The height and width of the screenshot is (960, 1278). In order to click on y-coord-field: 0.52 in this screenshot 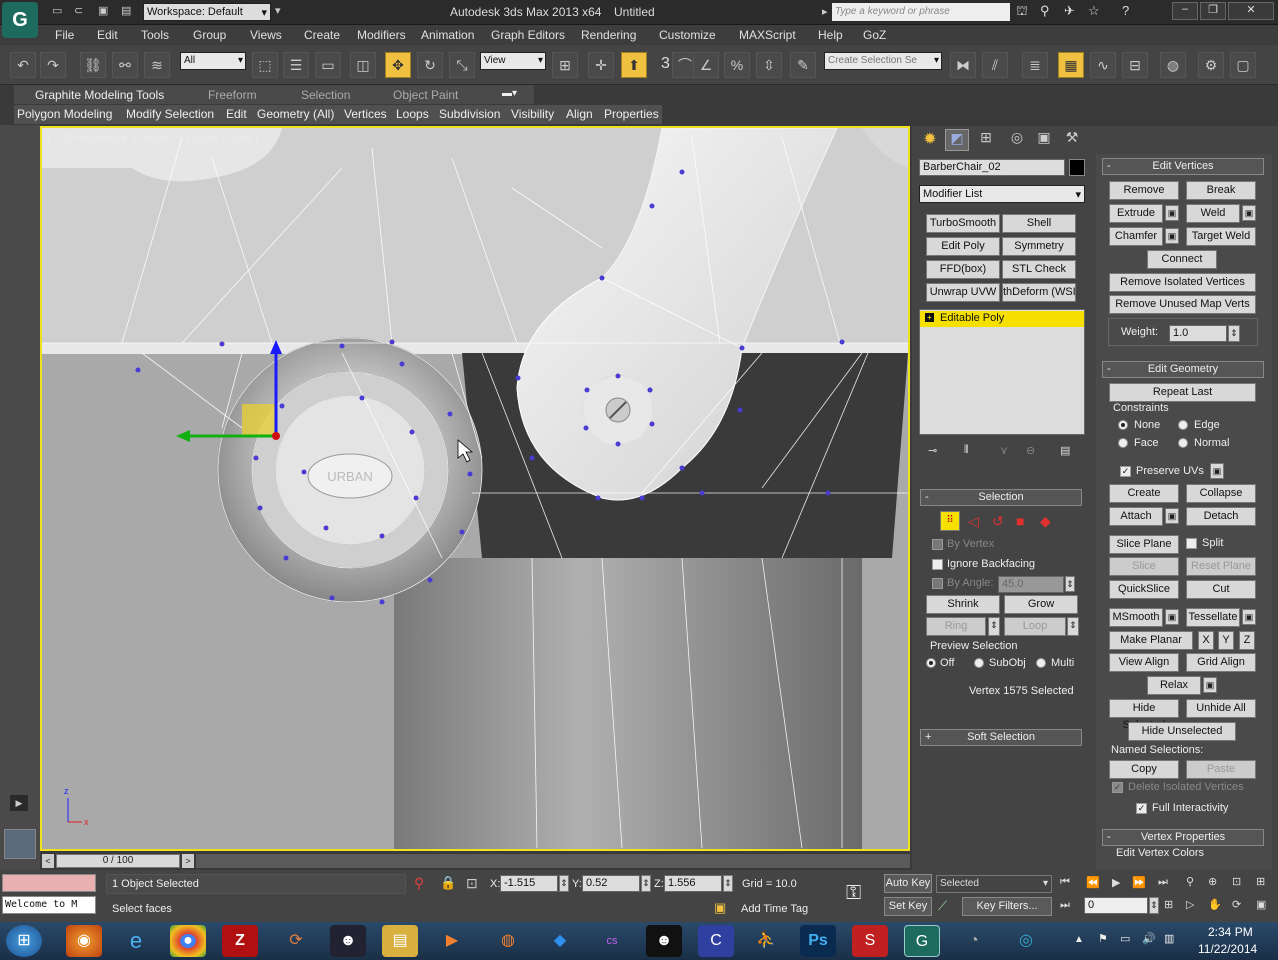, I will do `click(611, 883)`.